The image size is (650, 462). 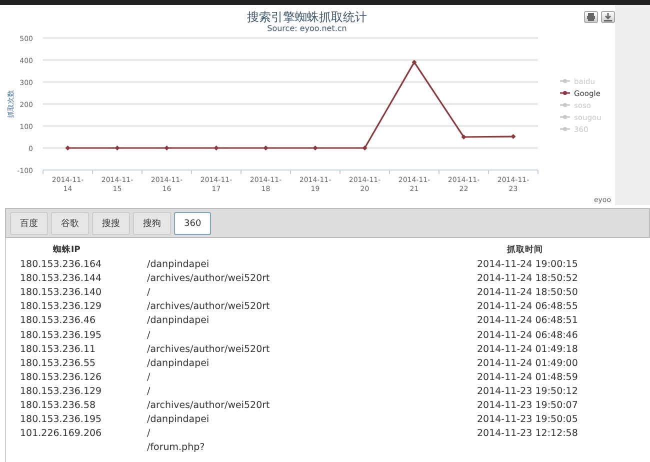 What do you see at coordinates (58, 406) in the screenshot?
I see `table-cell-text: 180.153.236.58` at bounding box center [58, 406].